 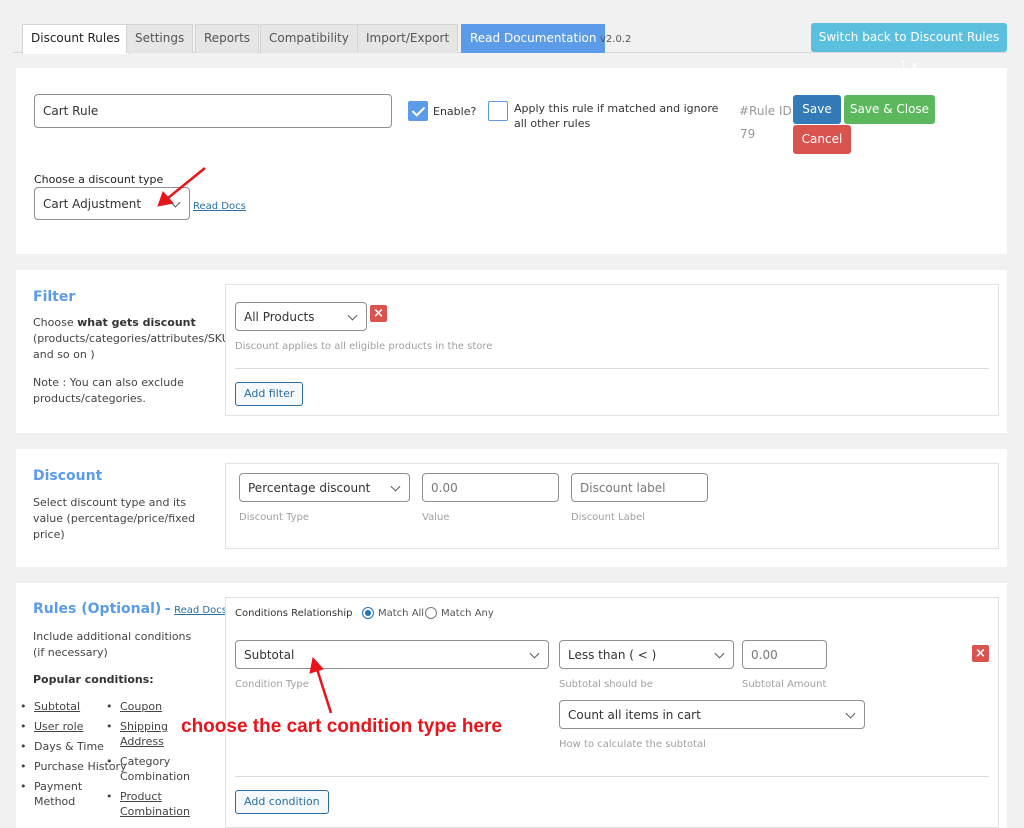 What do you see at coordinates (341, 726) in the screenshot?
I see `annotation-text: choose the cart condition type here` at bounding box center [341, 726].